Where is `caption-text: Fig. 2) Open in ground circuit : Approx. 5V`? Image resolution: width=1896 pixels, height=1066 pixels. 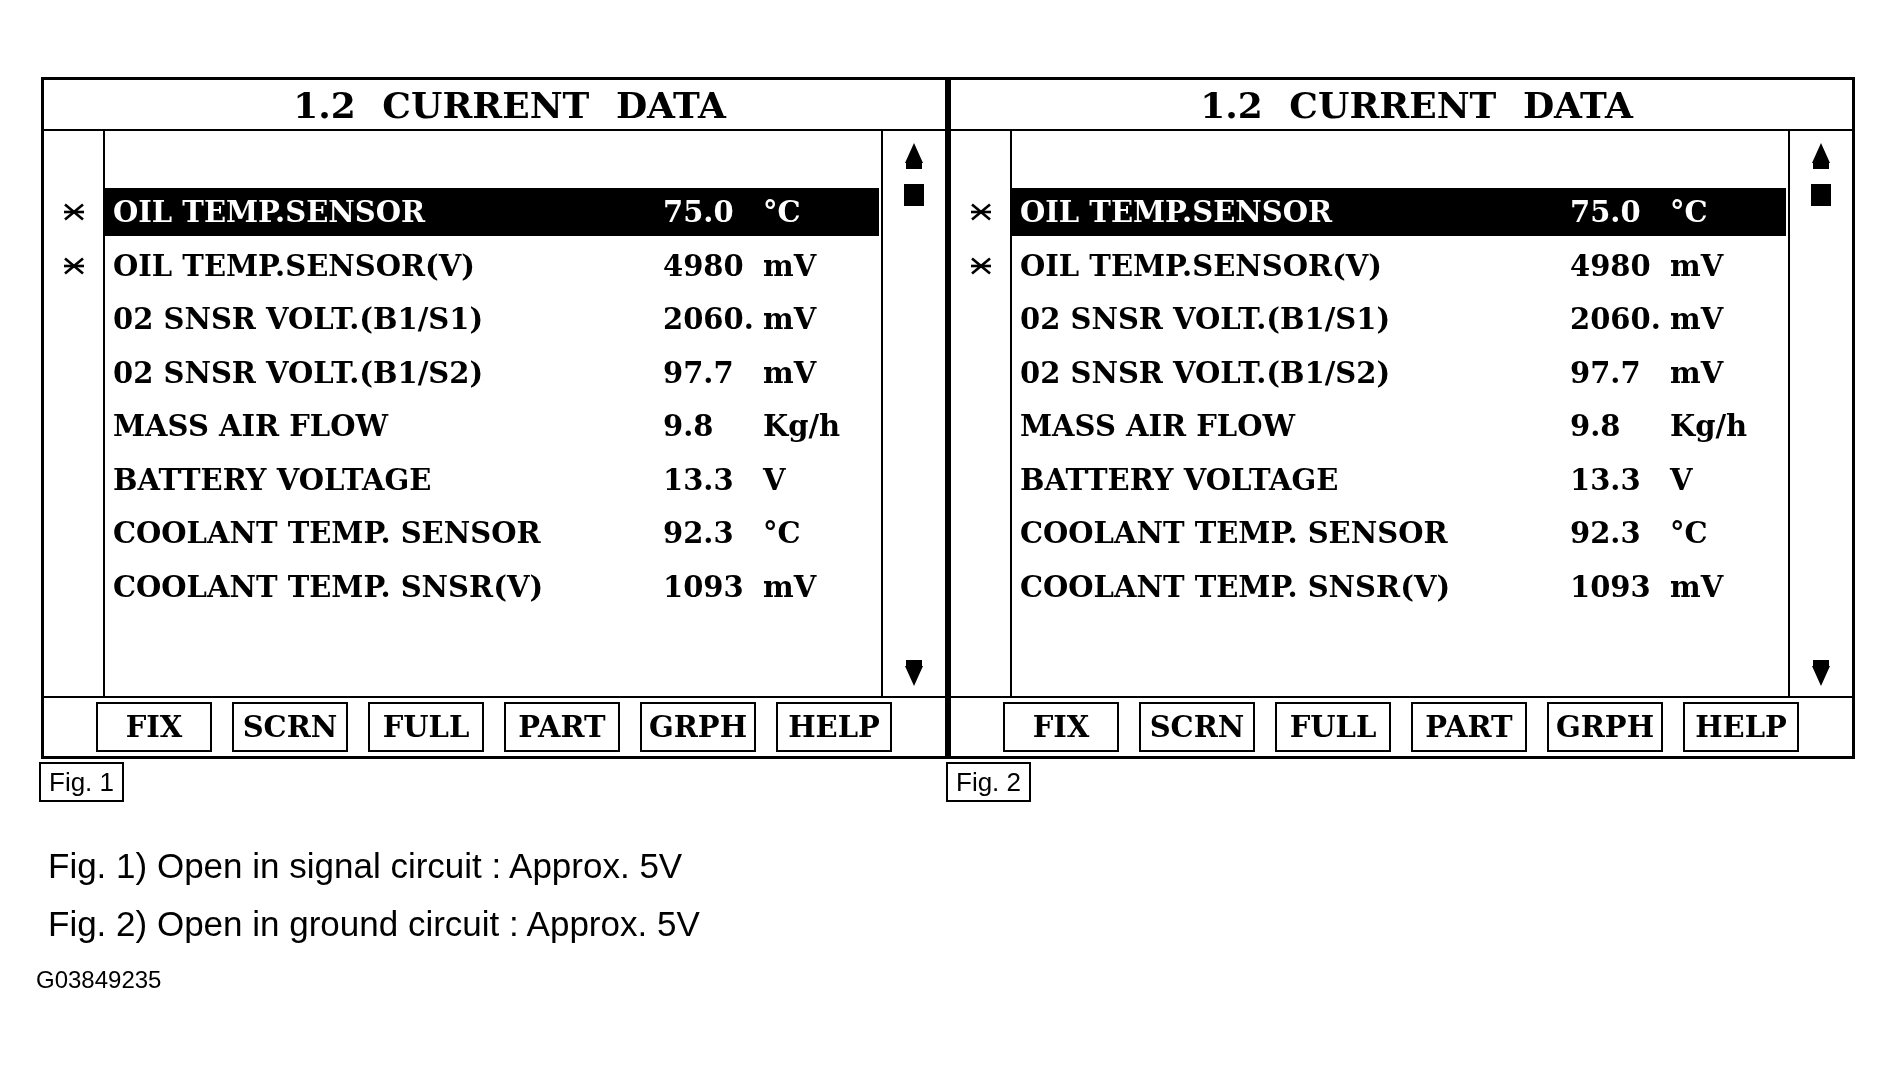
caption-text: Fig. 2) Open in ground circuit : Approx. 5V is located at coordinates (374, 924).